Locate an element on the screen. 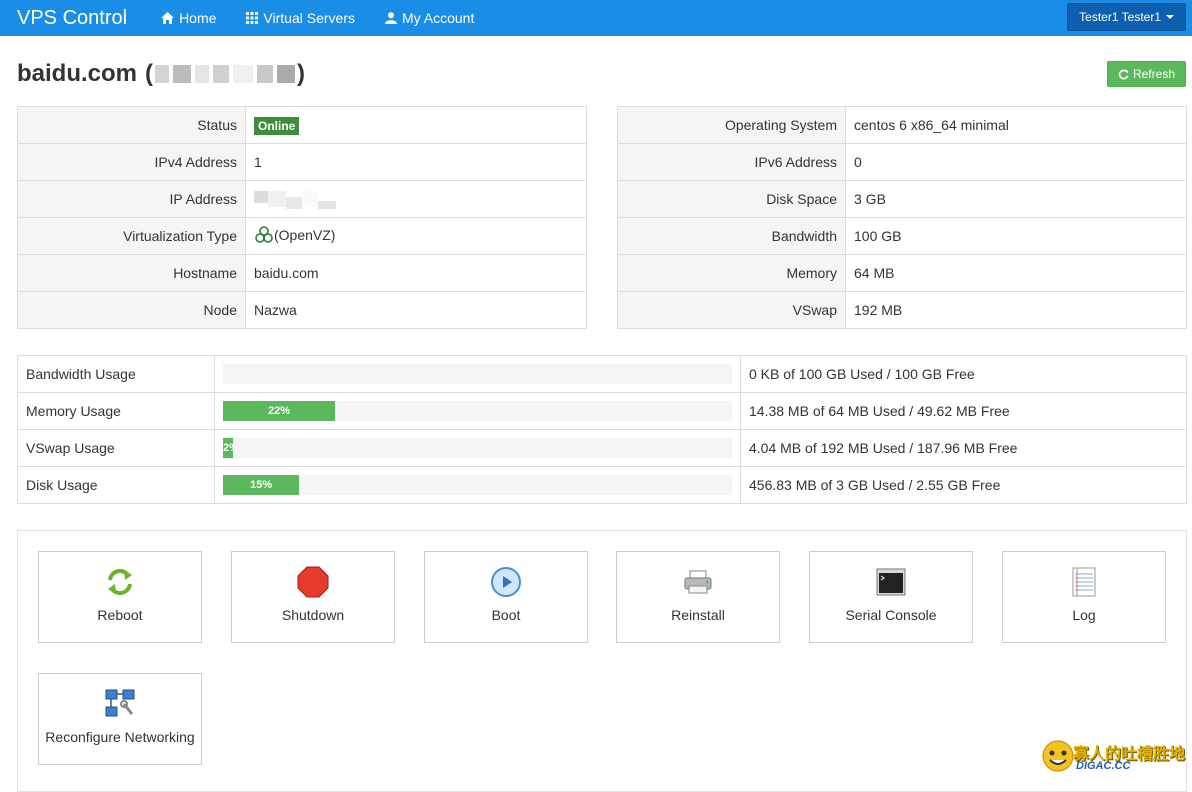 The image size is (1192, 792). info-key: VSwap is located at coordinates (731, 310).